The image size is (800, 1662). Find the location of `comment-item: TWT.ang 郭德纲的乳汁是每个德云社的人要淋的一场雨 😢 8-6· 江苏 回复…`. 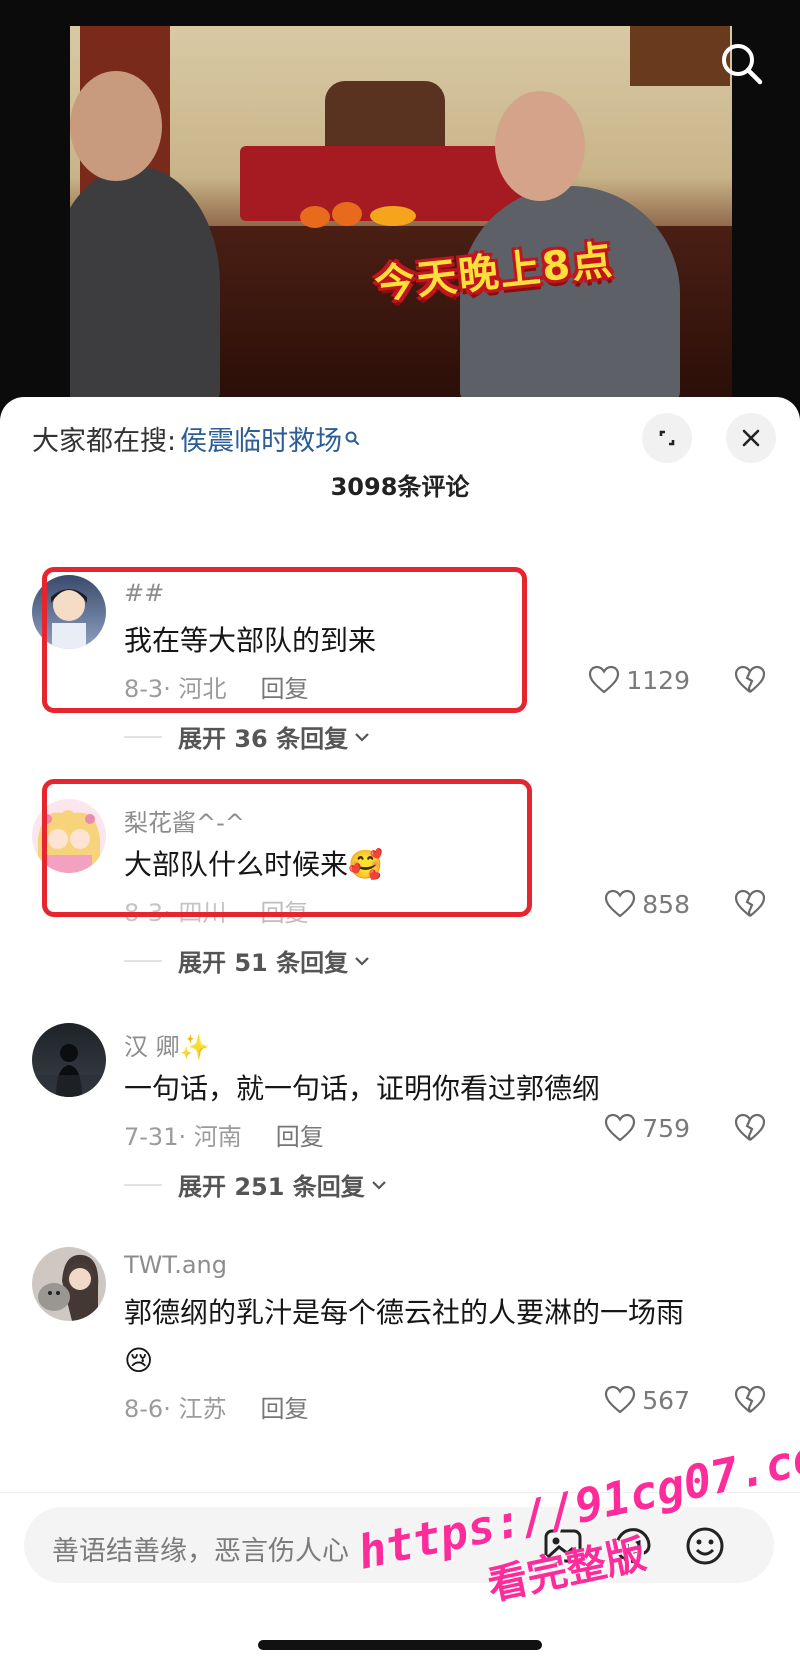

comment-item: TWT.ang 郭德纲的乳汁是每个德云社的人要淋的一场雨 😢 8-6· 江苏 回复… is located at coordinates (400, 1367).